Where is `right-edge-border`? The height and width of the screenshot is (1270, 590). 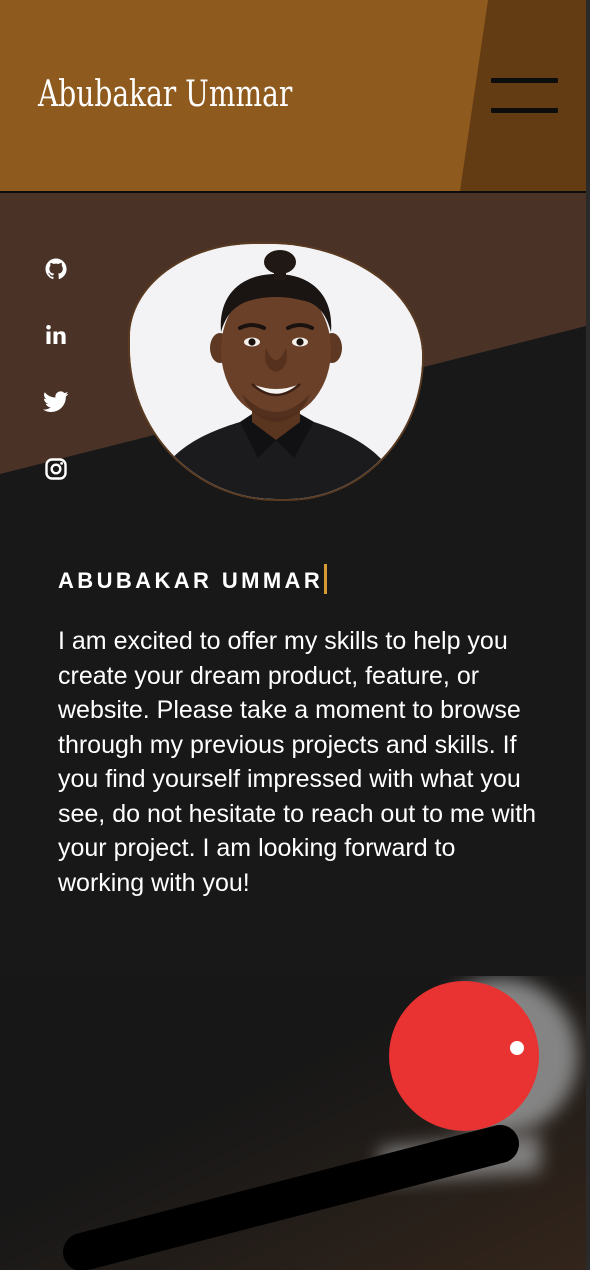
right-edge-border is located at coordinates (588, 635).